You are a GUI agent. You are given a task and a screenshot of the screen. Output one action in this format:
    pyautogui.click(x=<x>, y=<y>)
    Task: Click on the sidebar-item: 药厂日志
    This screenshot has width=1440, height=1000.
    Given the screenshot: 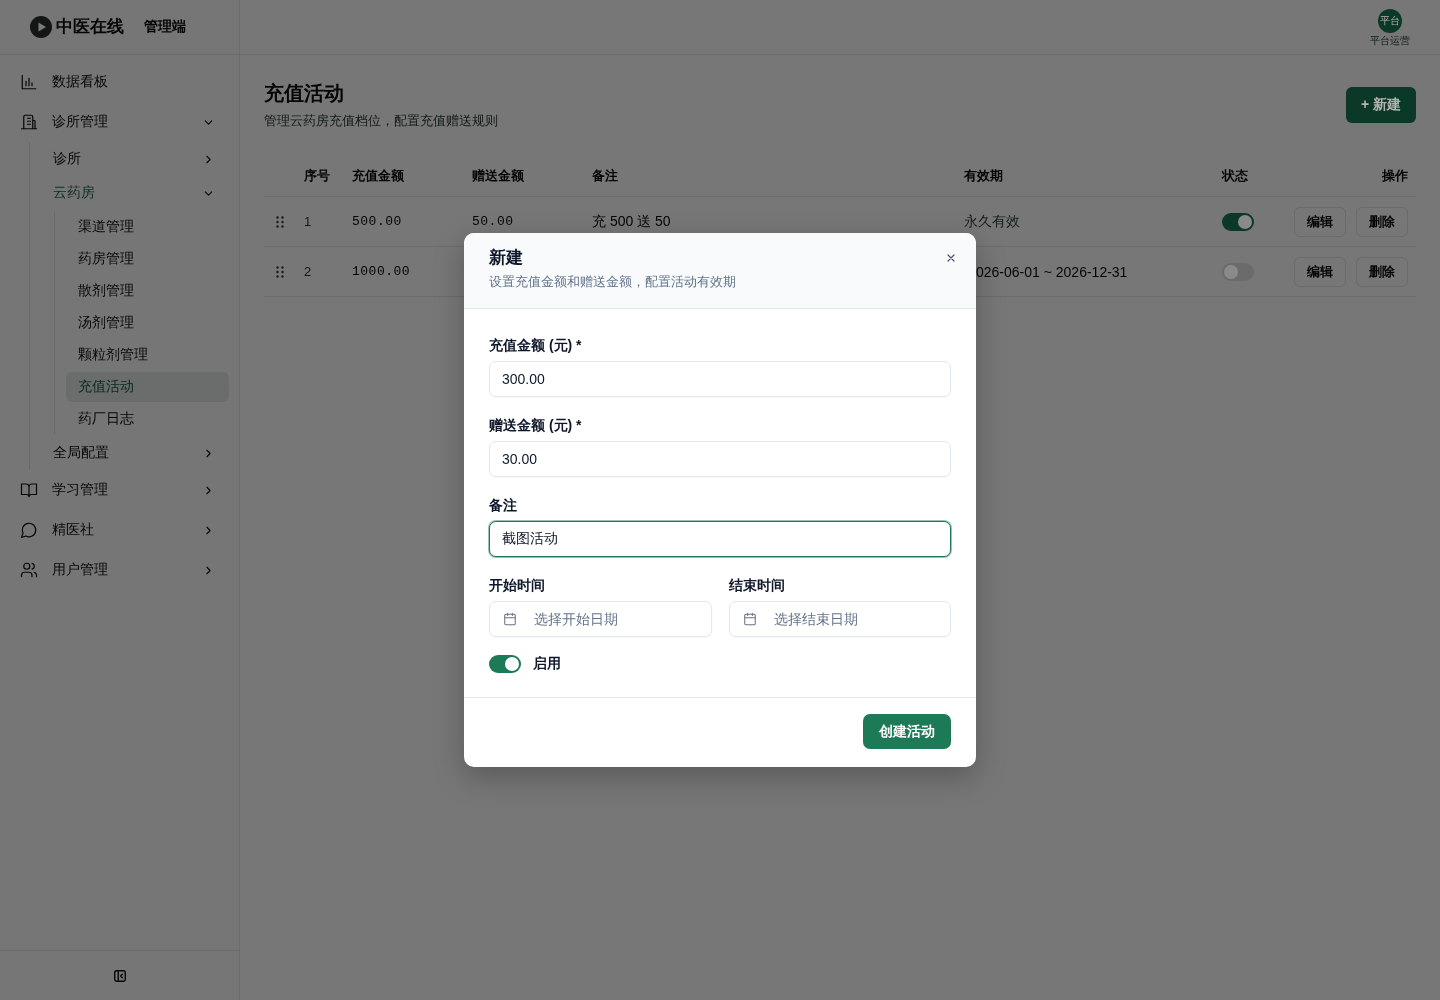 What is the action you would take?
    pyautogui.click(x=147, y=419)
    